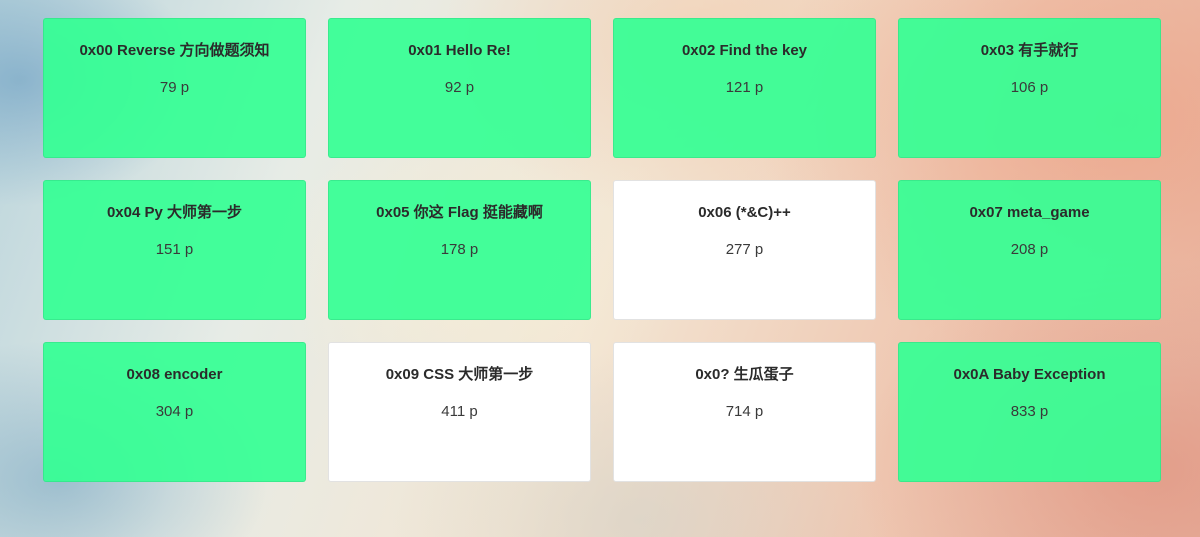 This screenshot has height=537, width=1200. Describe the element at coordinates (1029, 374) in the screenshot. I see `challenge-title: 0x0A Baby Exception` at that location.